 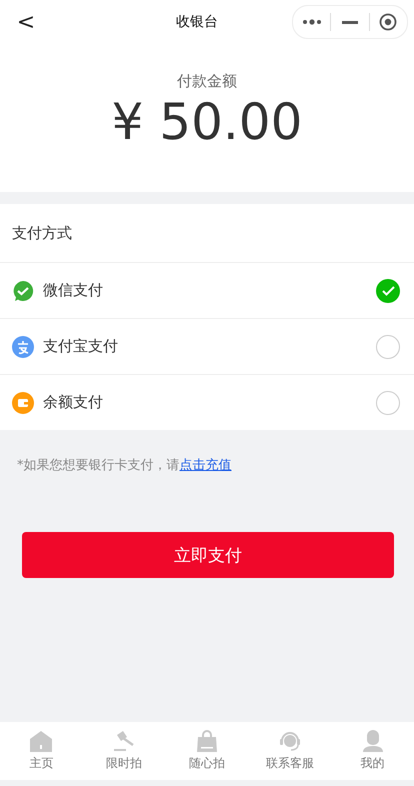 I want to click on minus-icon, so click(x=350, y=22).